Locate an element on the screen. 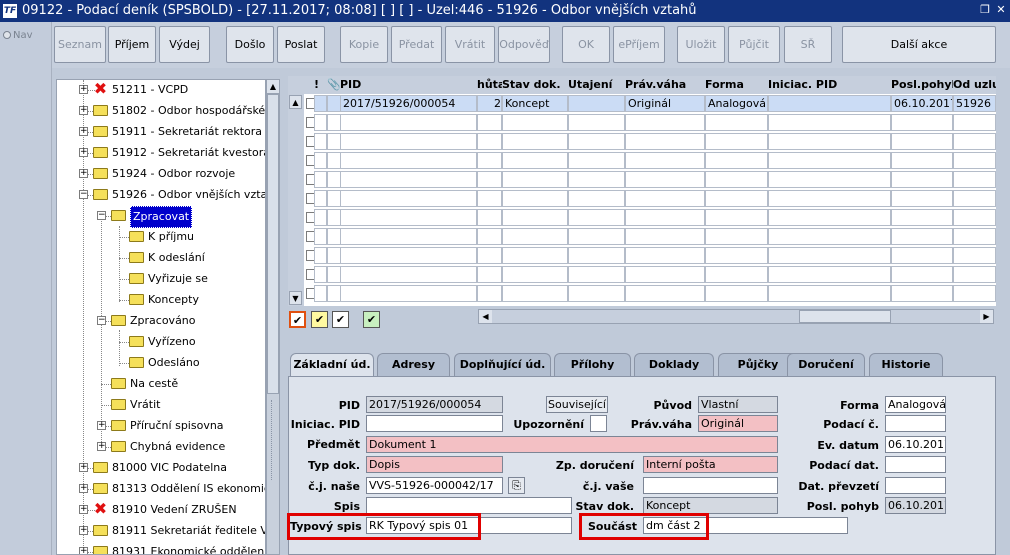  column-header: hůta is located at coordinates (489, 85).